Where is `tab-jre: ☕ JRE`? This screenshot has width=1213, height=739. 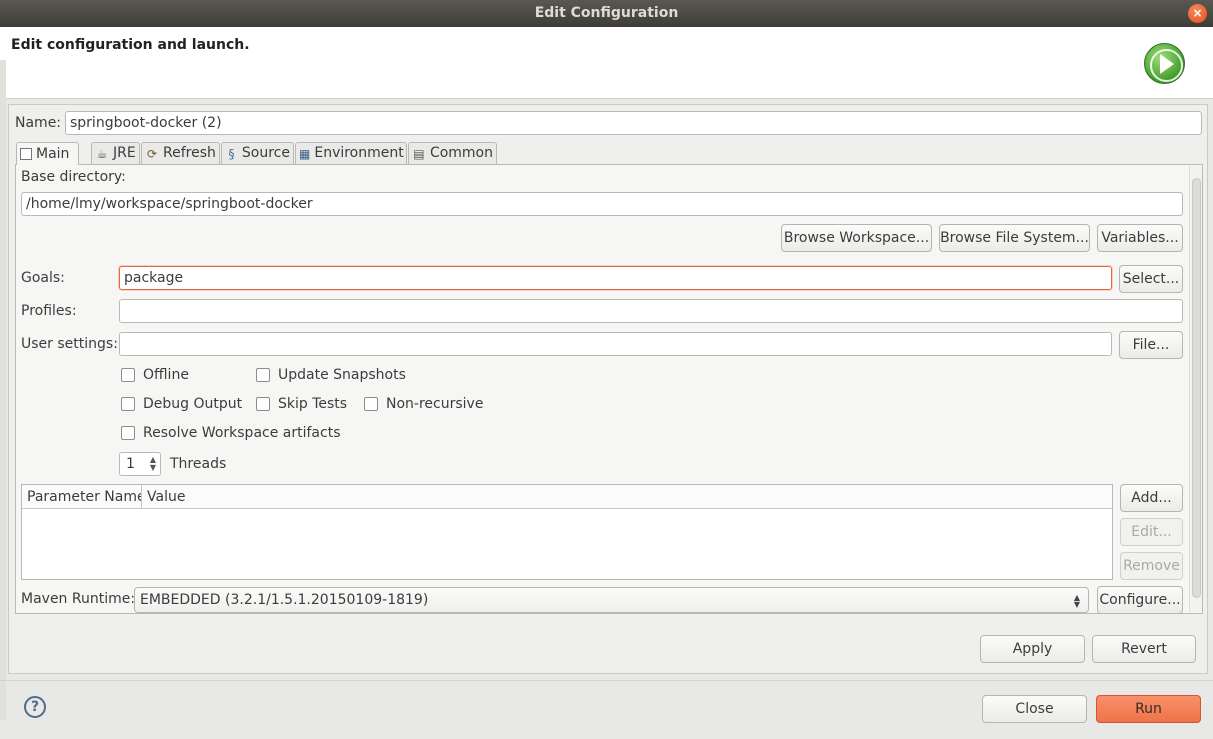
tab-jre: ☕ JRE is located at coordinates (115, 153).